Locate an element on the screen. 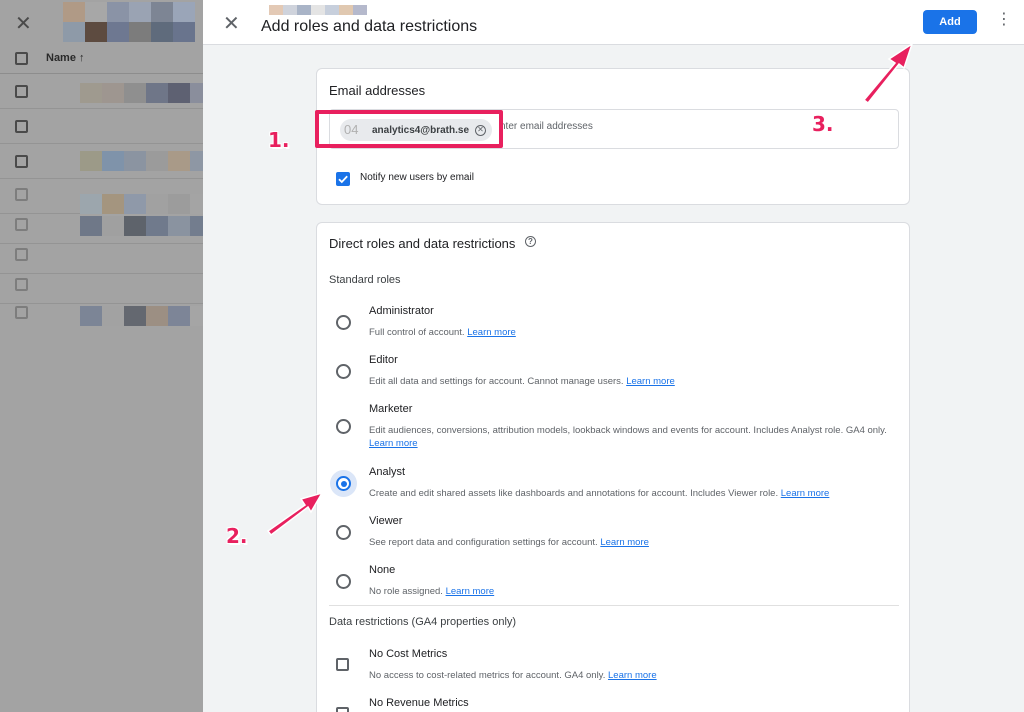 The width and height of the screenshot is (1024, 712). step-2-label: 2. is located at coordinates (237, 536).